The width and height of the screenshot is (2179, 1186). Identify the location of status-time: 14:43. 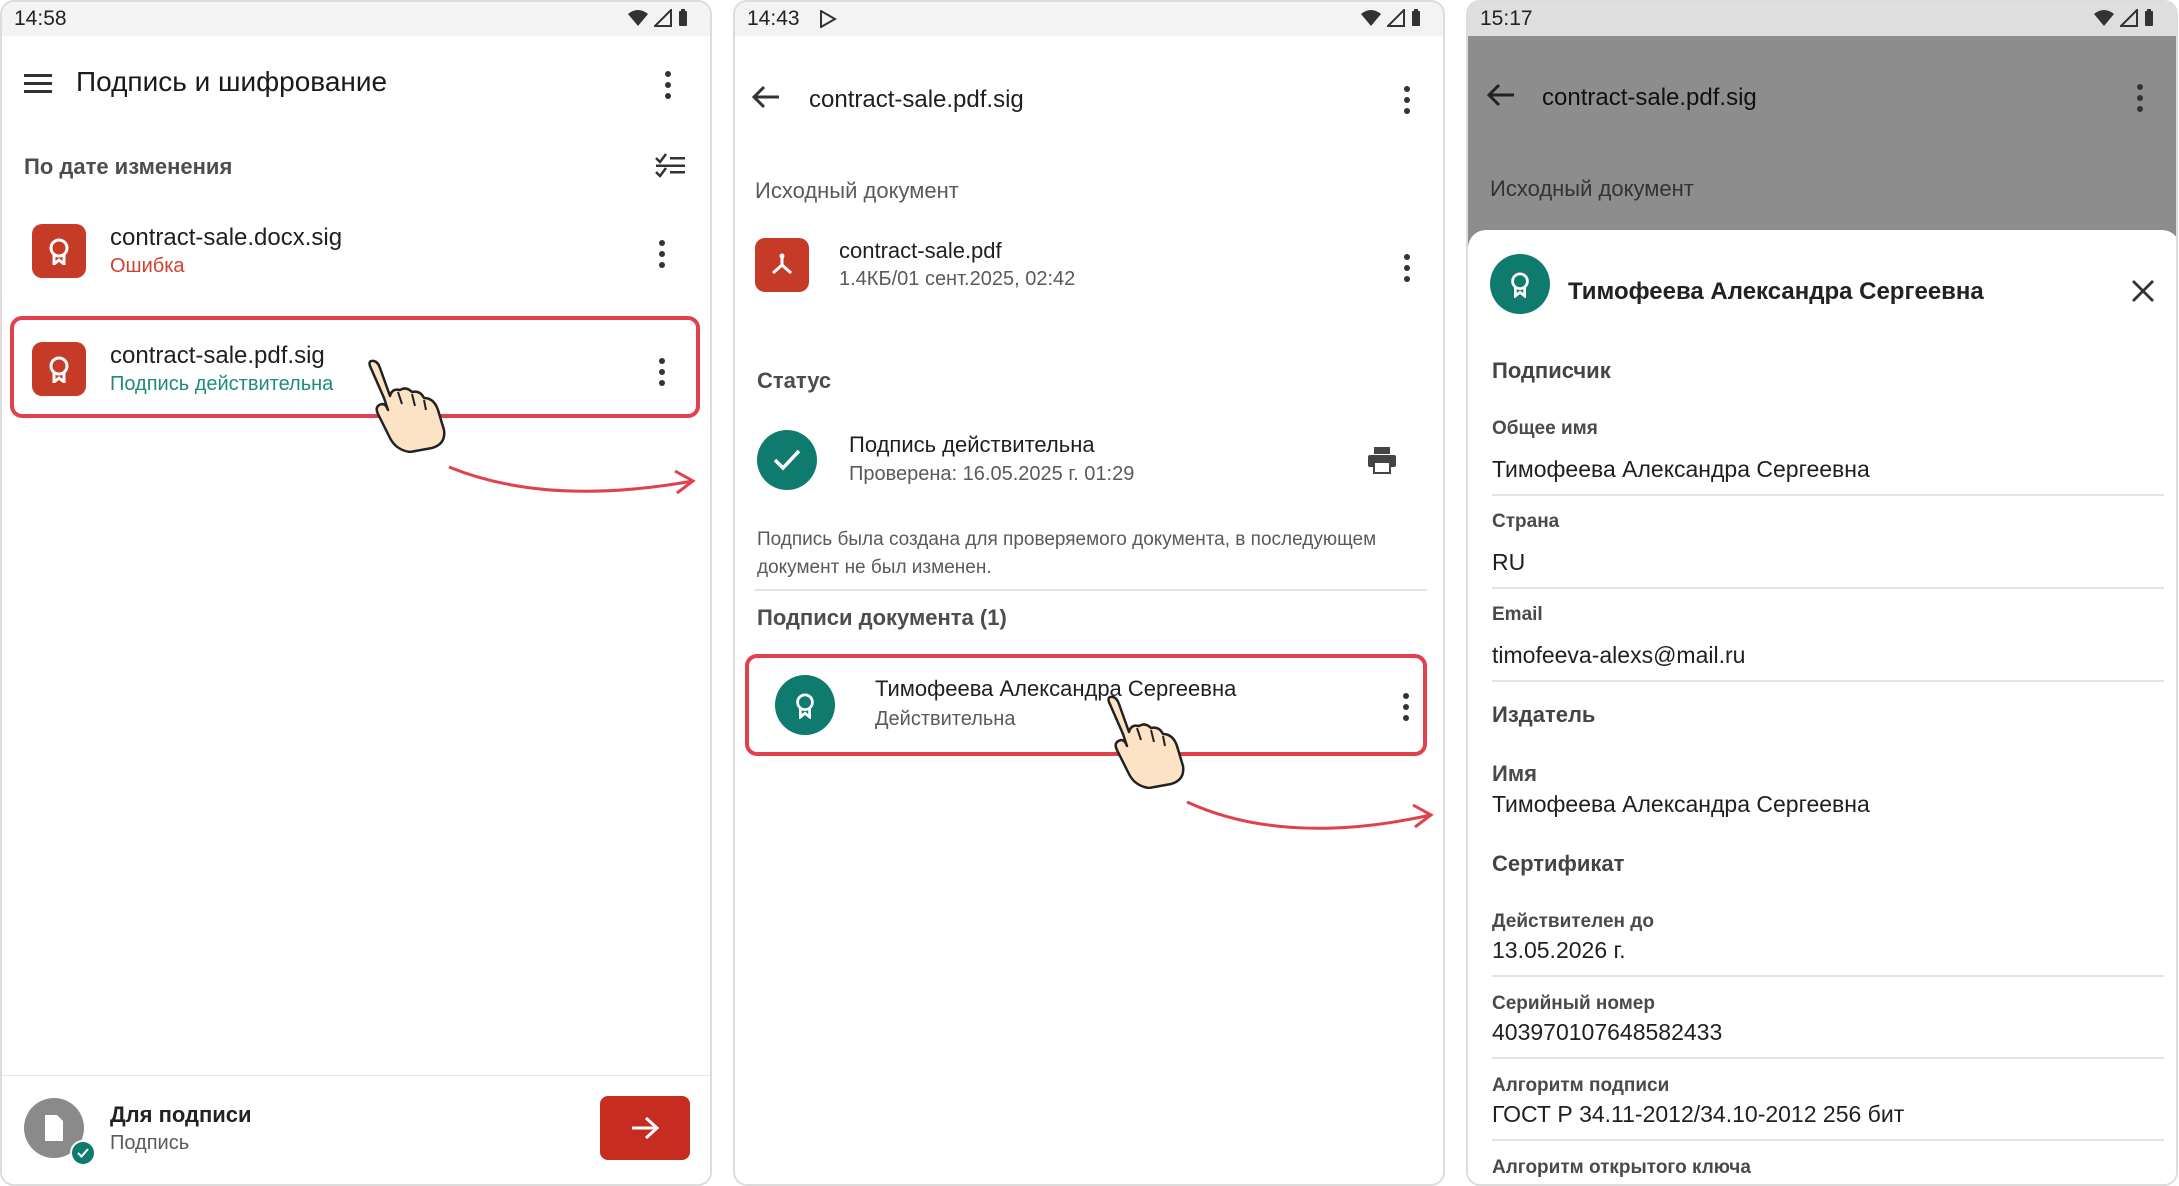
(773, 18).